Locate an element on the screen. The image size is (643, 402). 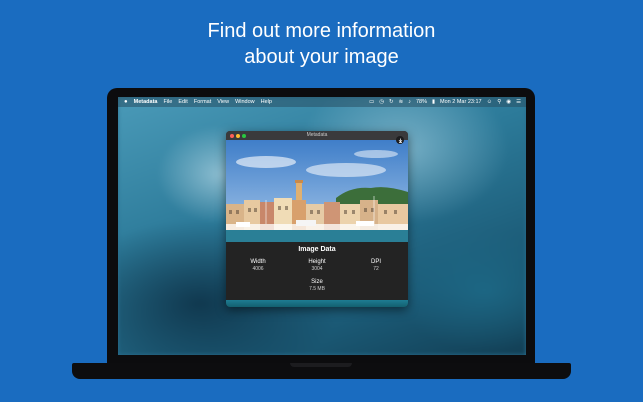
volume-icon: ♪ is located at coordinates (409, 102).